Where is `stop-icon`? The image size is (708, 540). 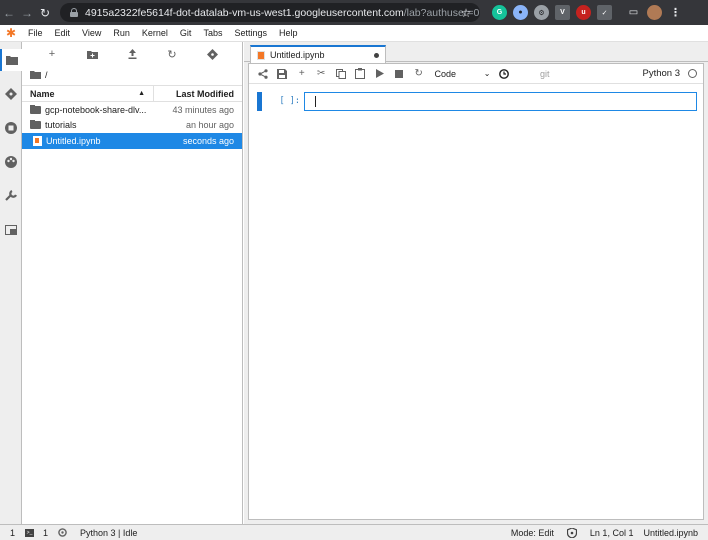
stop-icon is located at coordinates (399, 73).